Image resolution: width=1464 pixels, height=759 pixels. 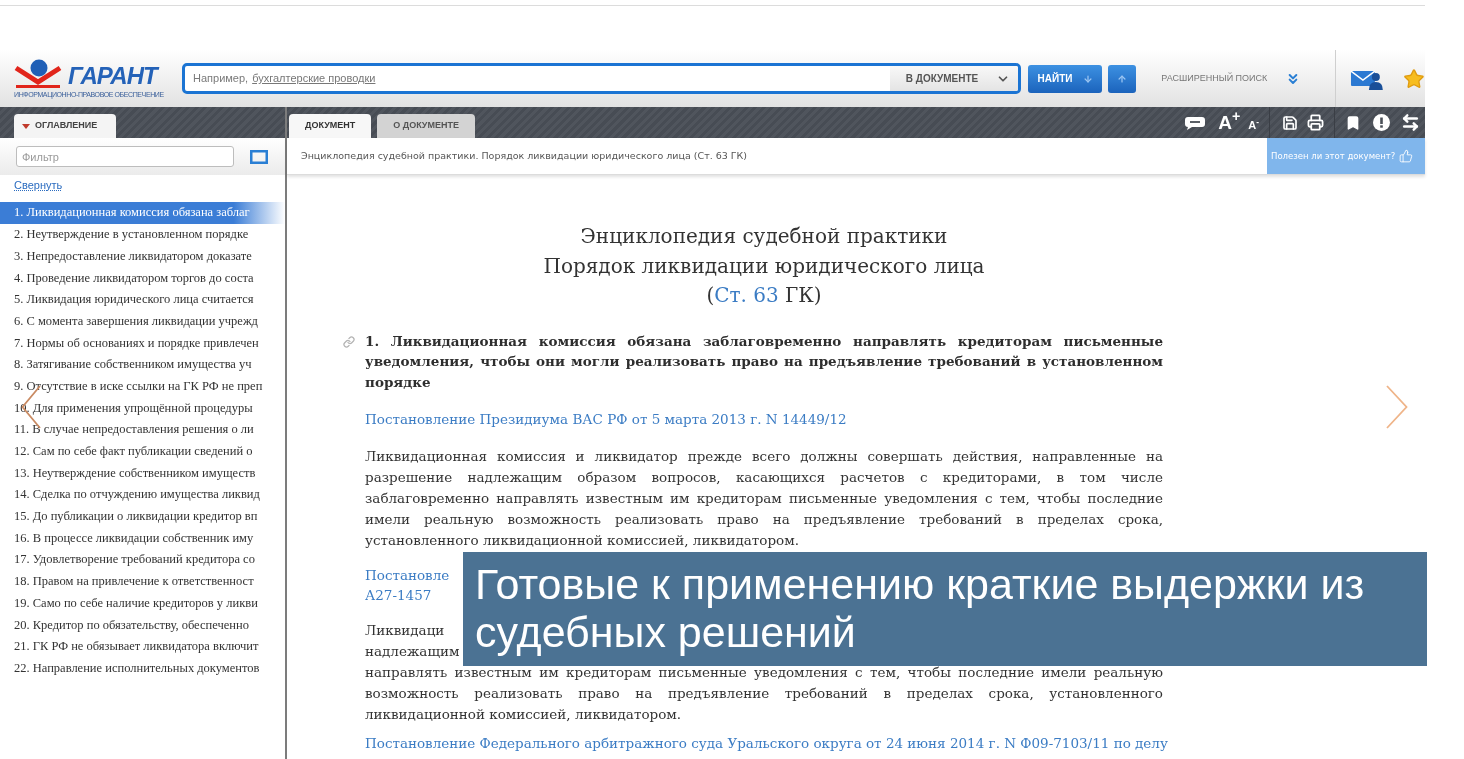 What do you see at coordinates (142, 451) in the screenshot?
I see `contents-item: 12. Сам по себе факт публикации сведений о` at bounding box center [142, 451].